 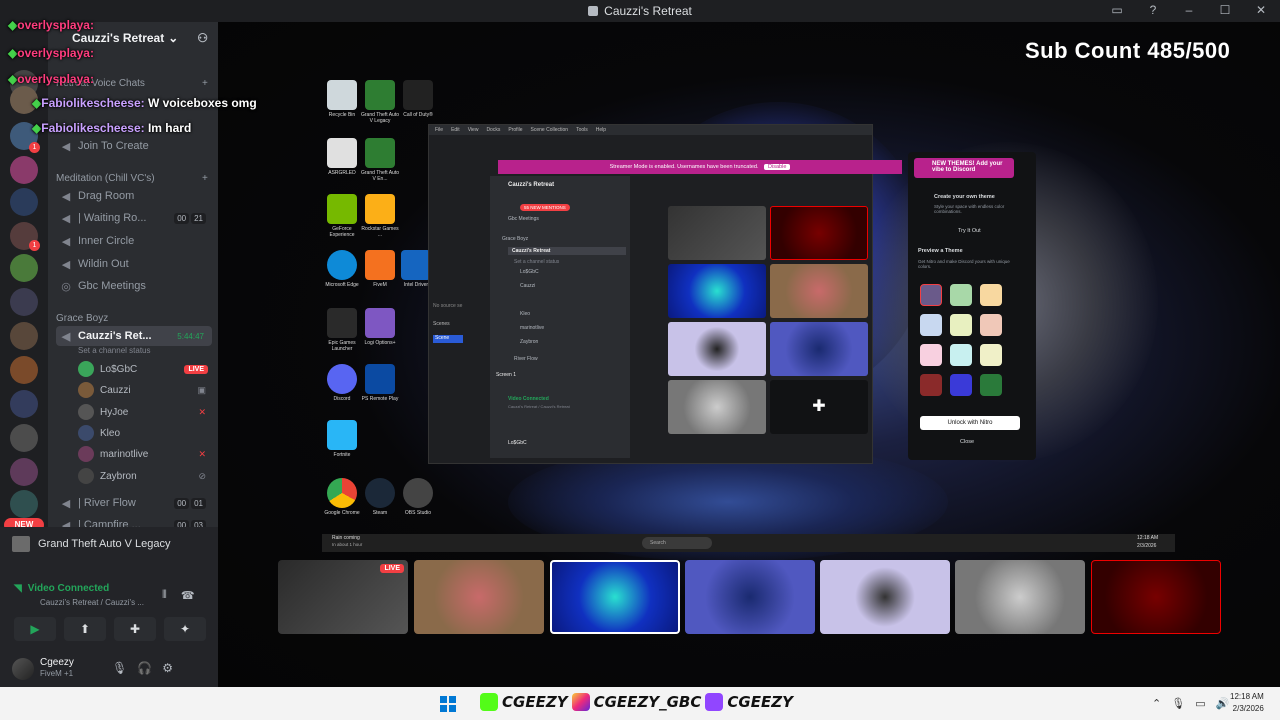 I want to click on desktop-icon: Grand Theft Auto V Legacy, so click(x=380, y=102).